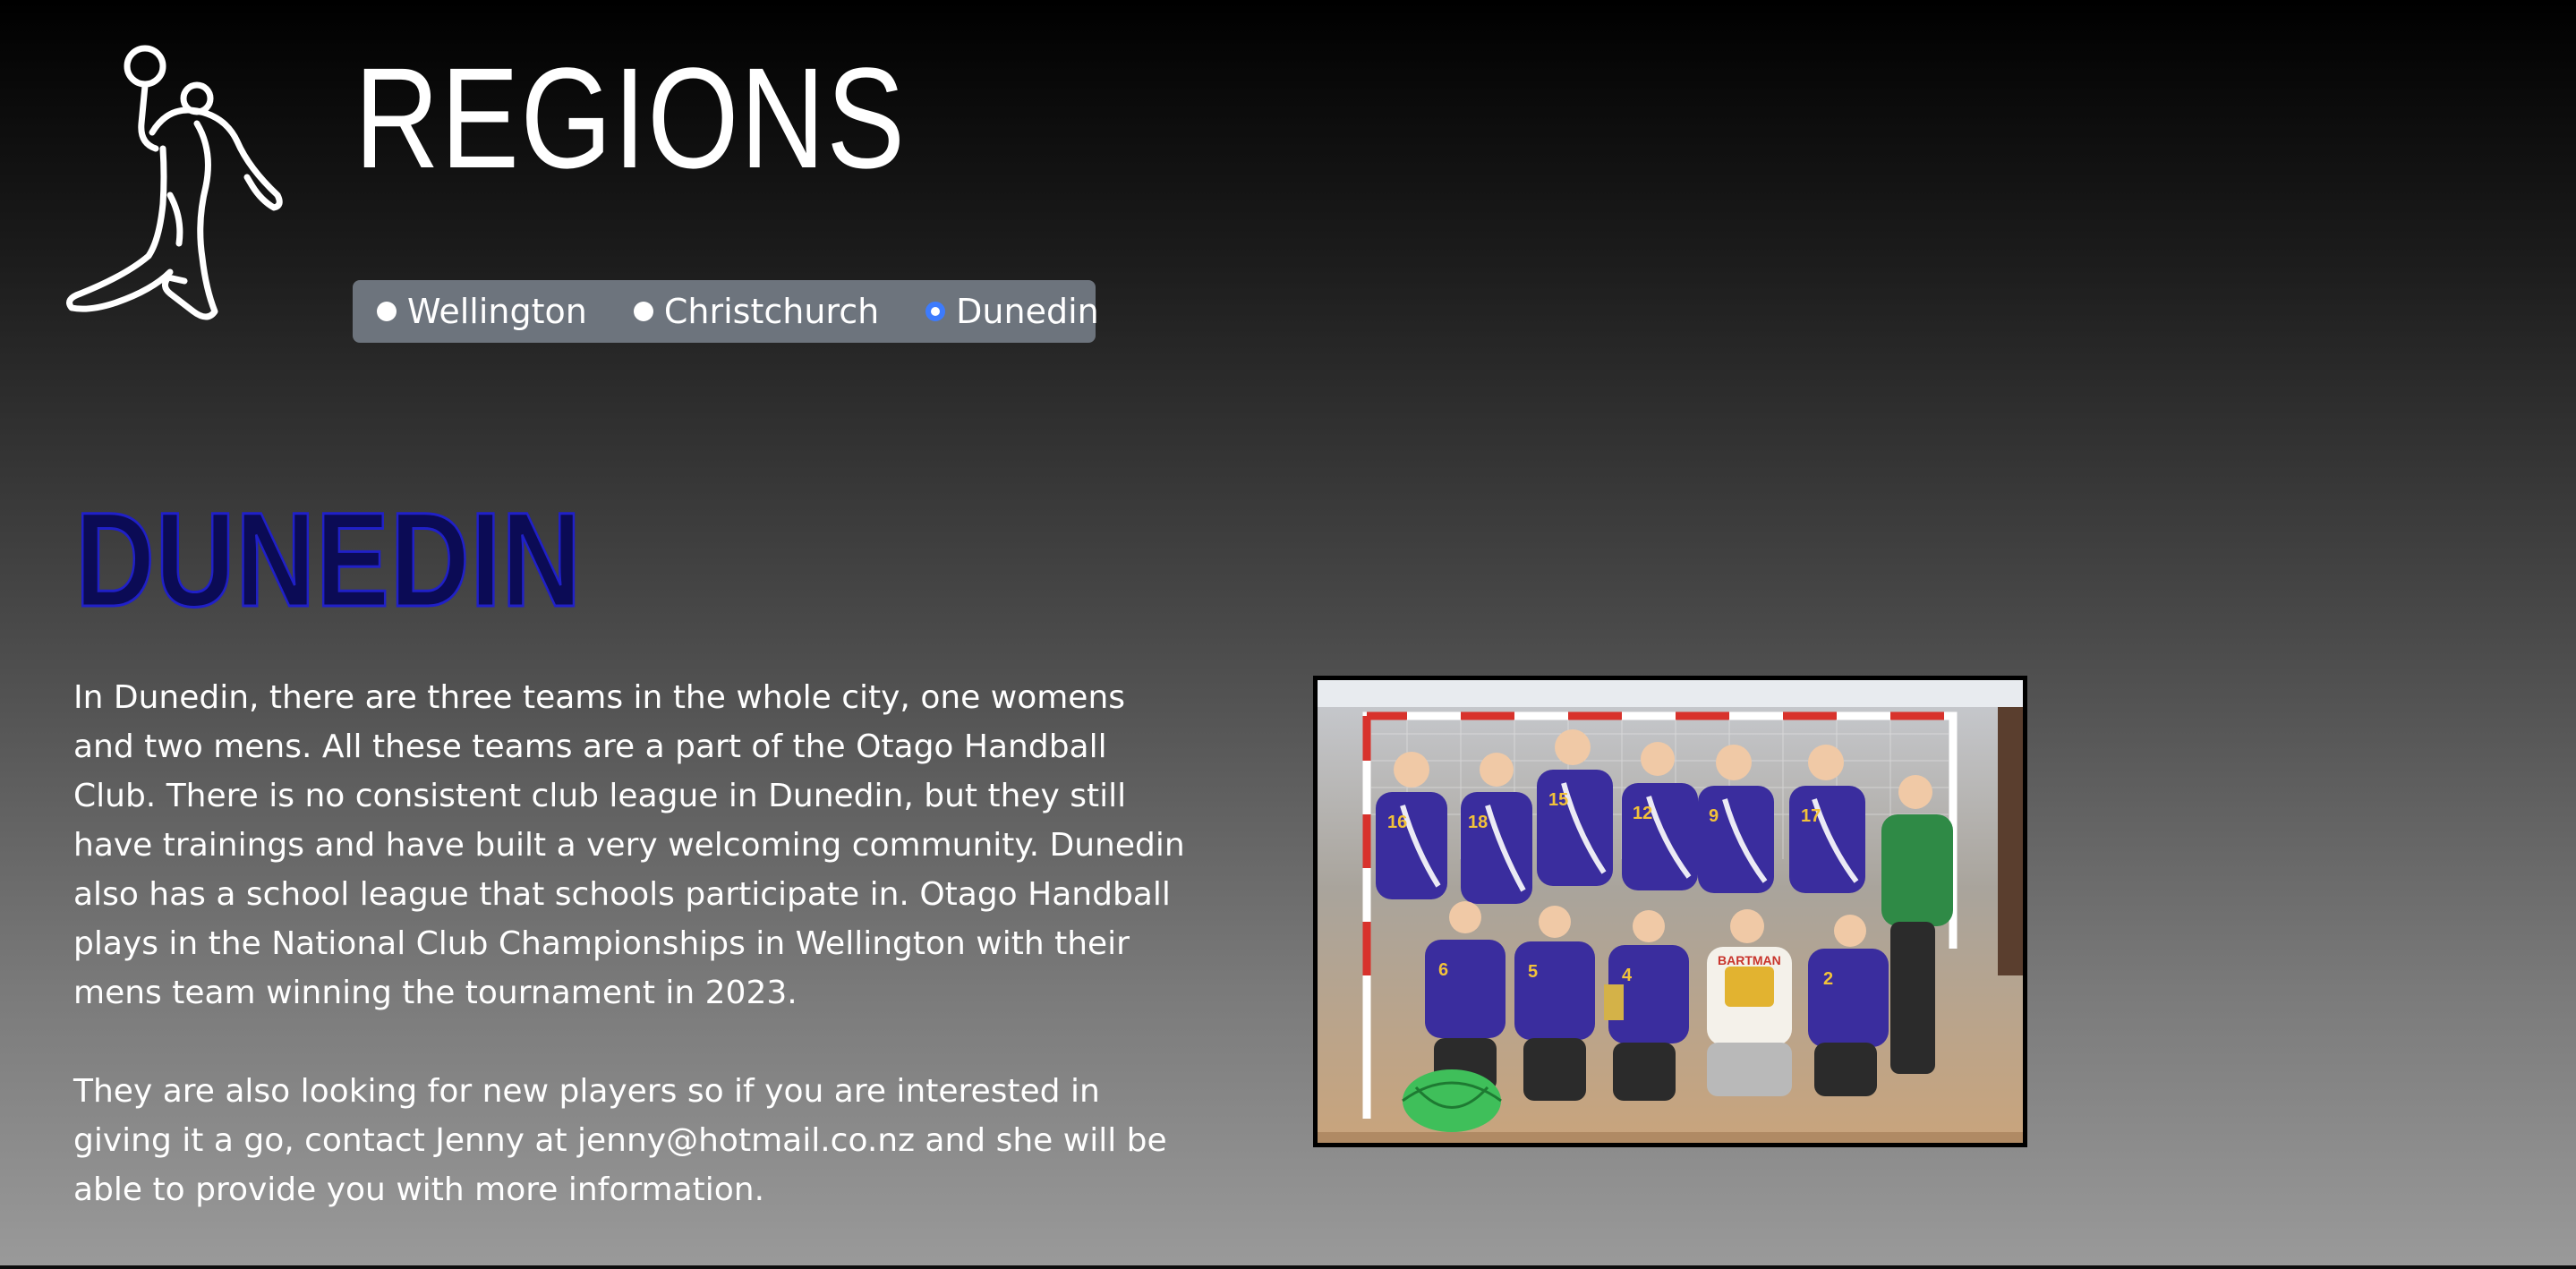 This screenshot has width=2576, height=1269. What do you see at coordinates (1288, 1267) in the screenshot?
I see `bottom-border` at bounding box center [1288, 1267].